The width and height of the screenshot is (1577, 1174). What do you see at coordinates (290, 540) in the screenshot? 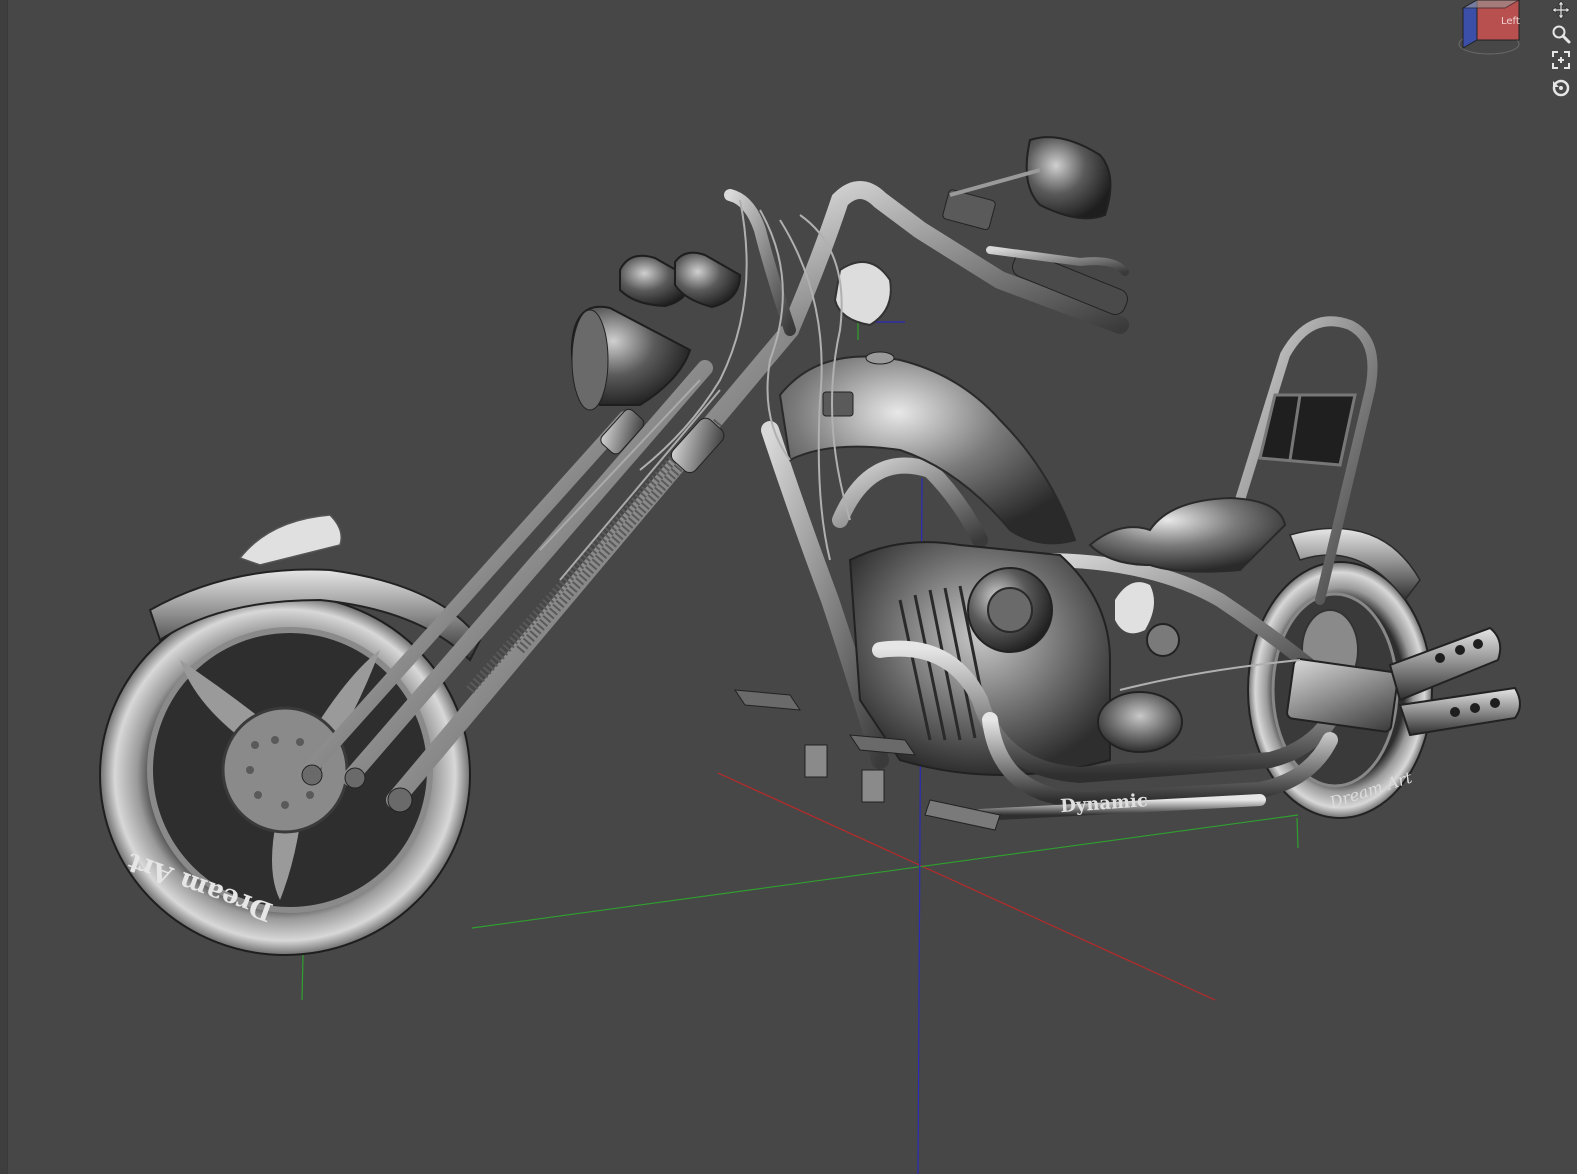
I see `fender-ornament` at bounding box center [290, 540].